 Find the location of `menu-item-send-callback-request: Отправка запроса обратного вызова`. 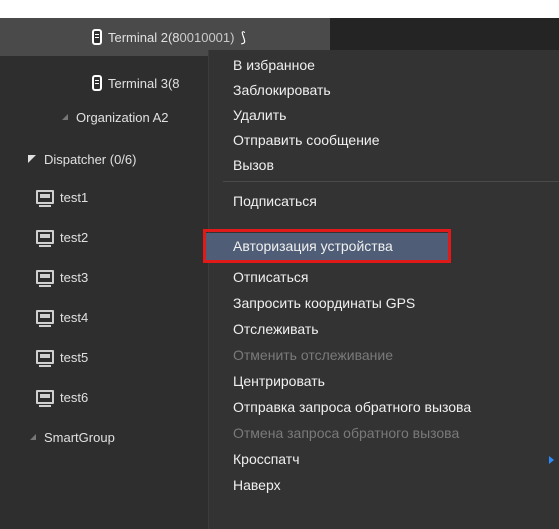

menu-item-send-callback-request: Отправка запроса обратного вызова is located at coordinates (384, 408).